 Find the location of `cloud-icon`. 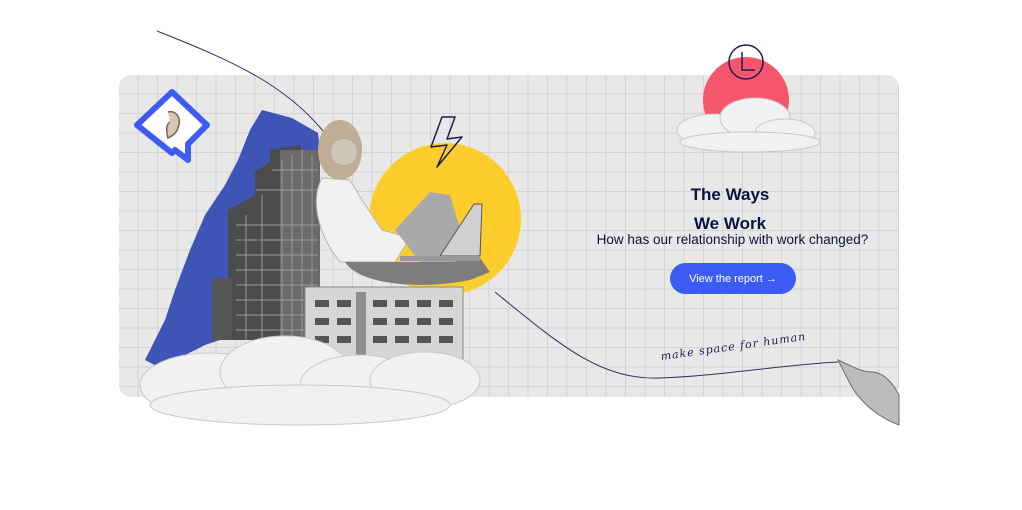

cloud-icon is located at coordinates (748, 125).